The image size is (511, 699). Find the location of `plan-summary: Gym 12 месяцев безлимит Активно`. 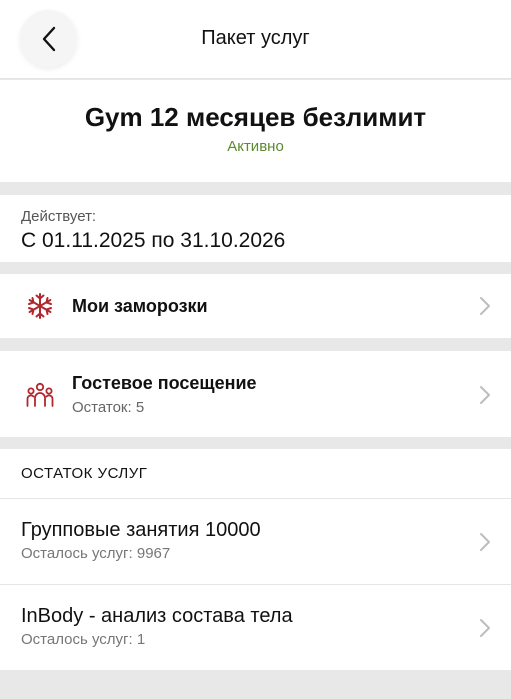

plan-summary: Gym 12 месяцев безлимит Активно is located at coordinates (255, 131).